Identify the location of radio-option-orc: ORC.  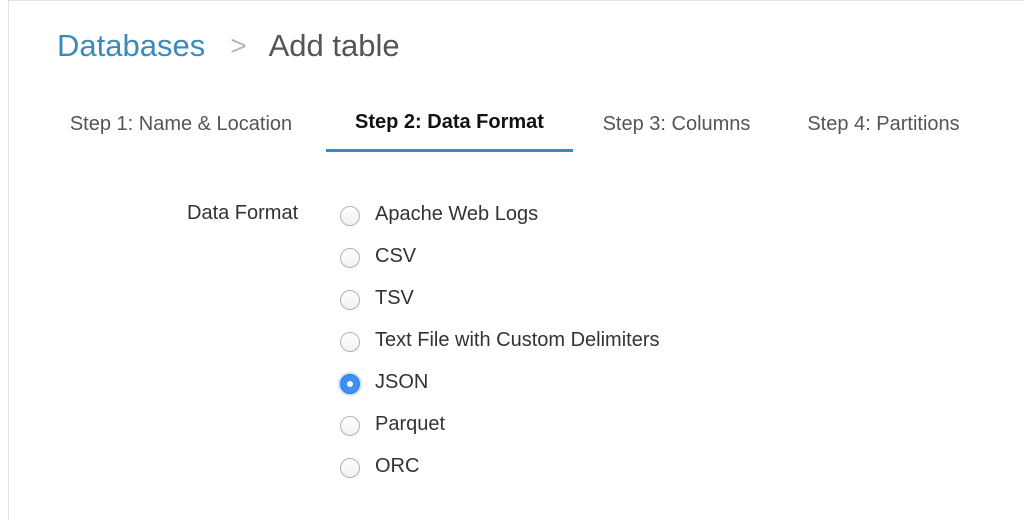
(500, 466).